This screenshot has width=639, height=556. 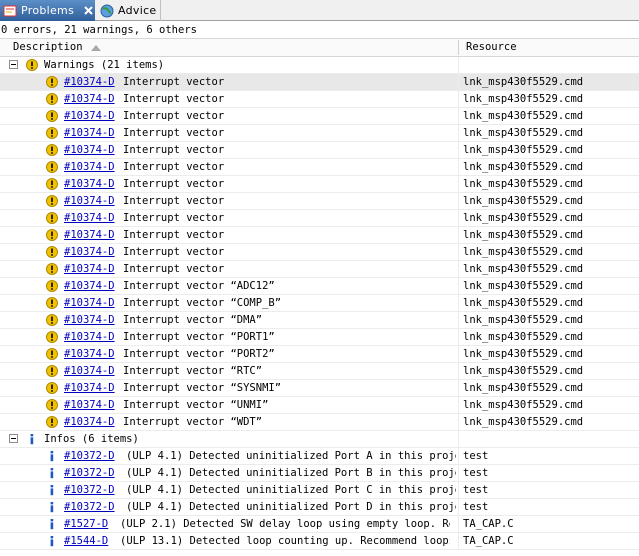 I want to click on group-row-warnings: Warnings (21 items), so click(x=319, y=65).